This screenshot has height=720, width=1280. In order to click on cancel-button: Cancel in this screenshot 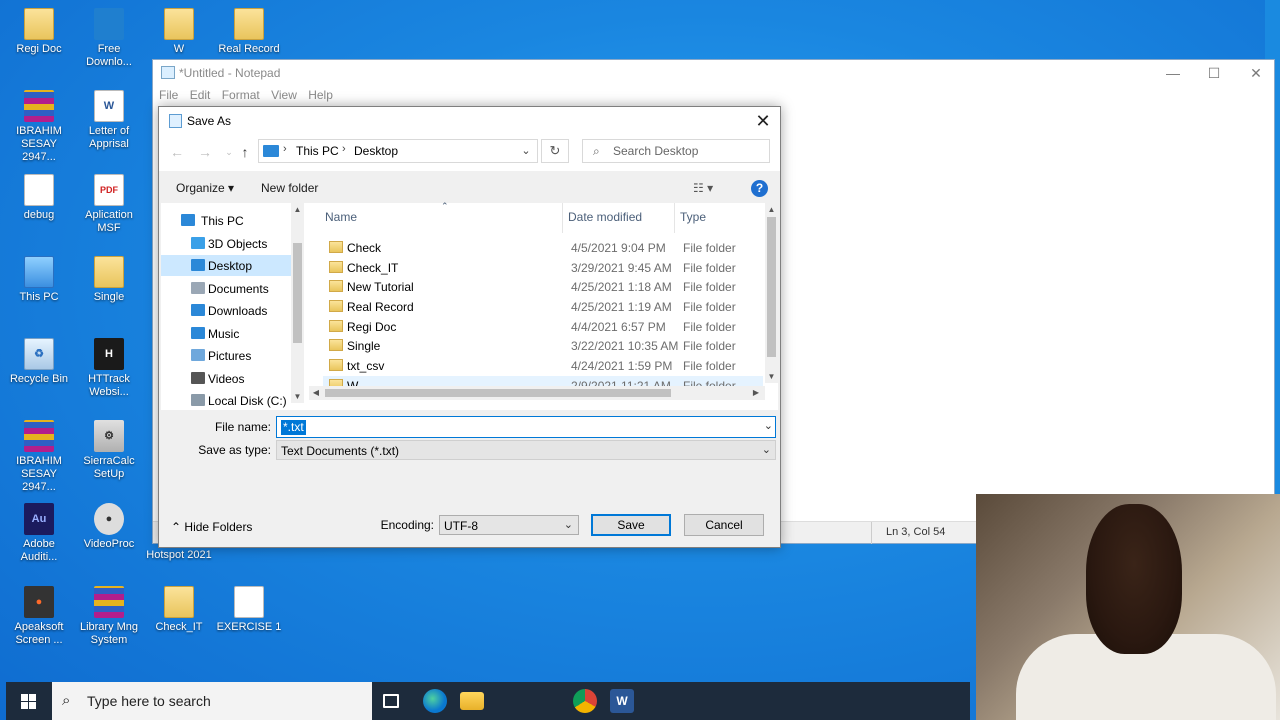, I will do `click(724, 525)`.